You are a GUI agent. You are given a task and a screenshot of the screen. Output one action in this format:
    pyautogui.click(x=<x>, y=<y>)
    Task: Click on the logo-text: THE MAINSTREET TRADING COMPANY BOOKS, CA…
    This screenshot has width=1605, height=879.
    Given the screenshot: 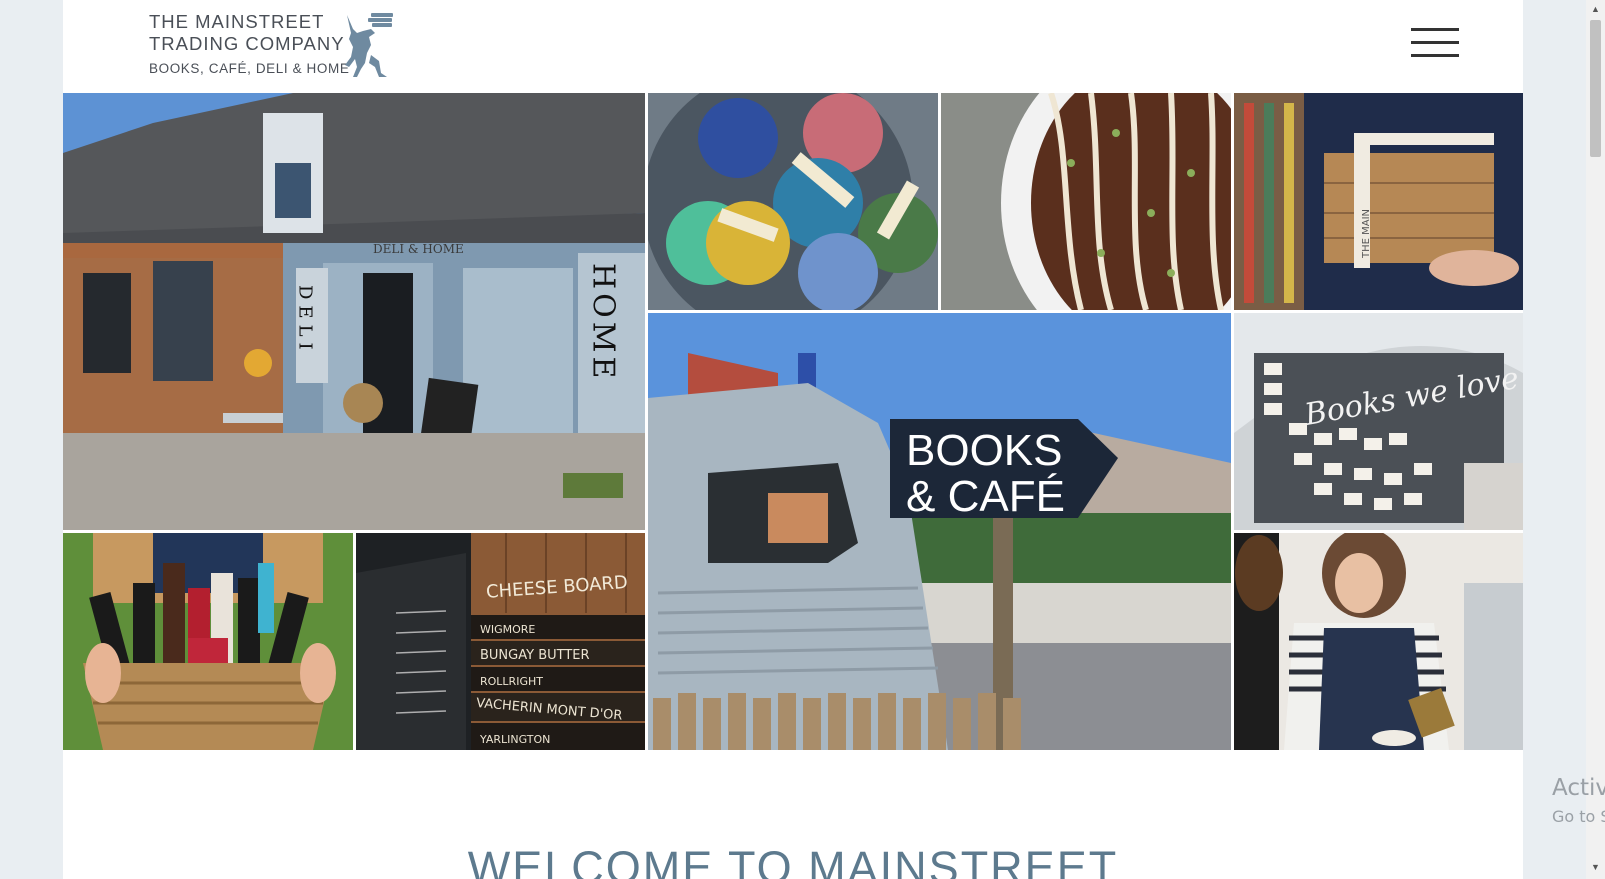 What is the action you would take?
    pyautogui.click(x=249, y=43)
    